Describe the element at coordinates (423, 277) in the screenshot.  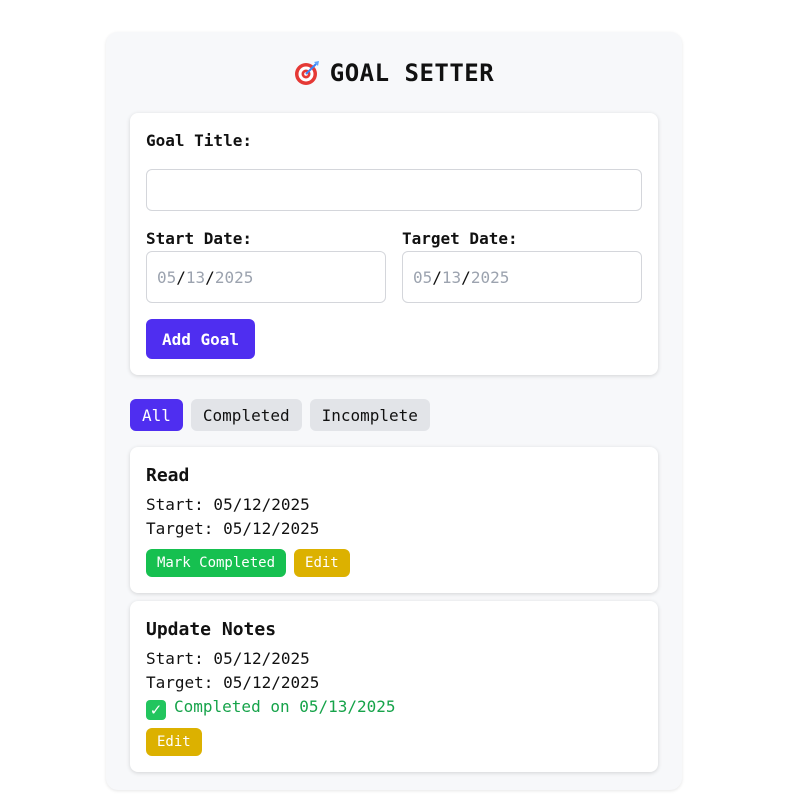
I see `target-date-month: 05` at that location.